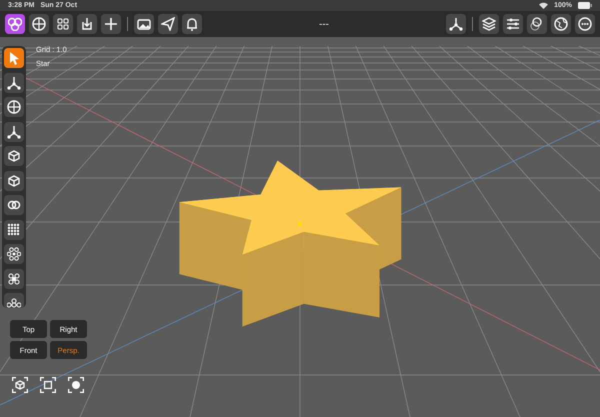 This screenshot has height=417, width=600. I want to click on focus-square-icon, so click(48, 385).